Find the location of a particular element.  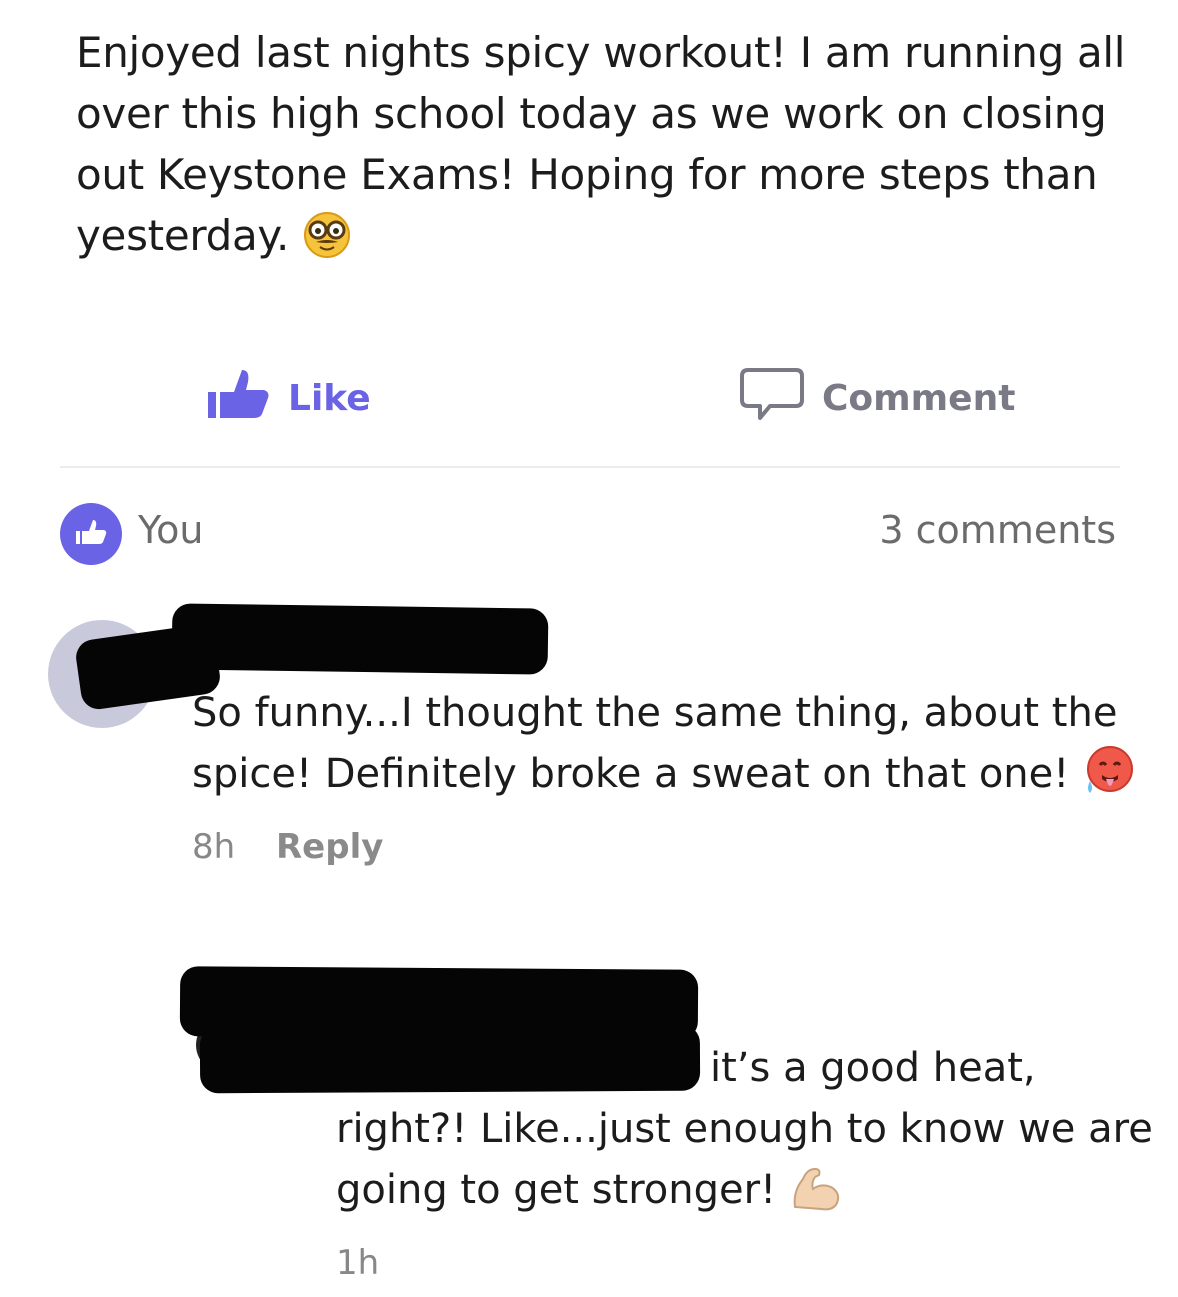

comment-2-timestamp: 1h is located at coordinates (358, 1263).